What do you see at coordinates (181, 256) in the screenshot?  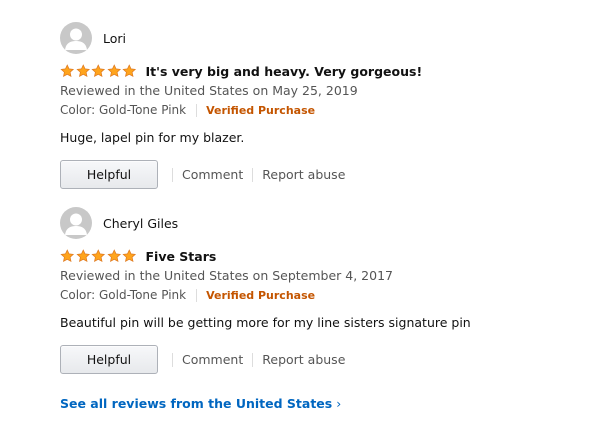 I see `review-title: Five Stars` at bounding box center [181, 256].